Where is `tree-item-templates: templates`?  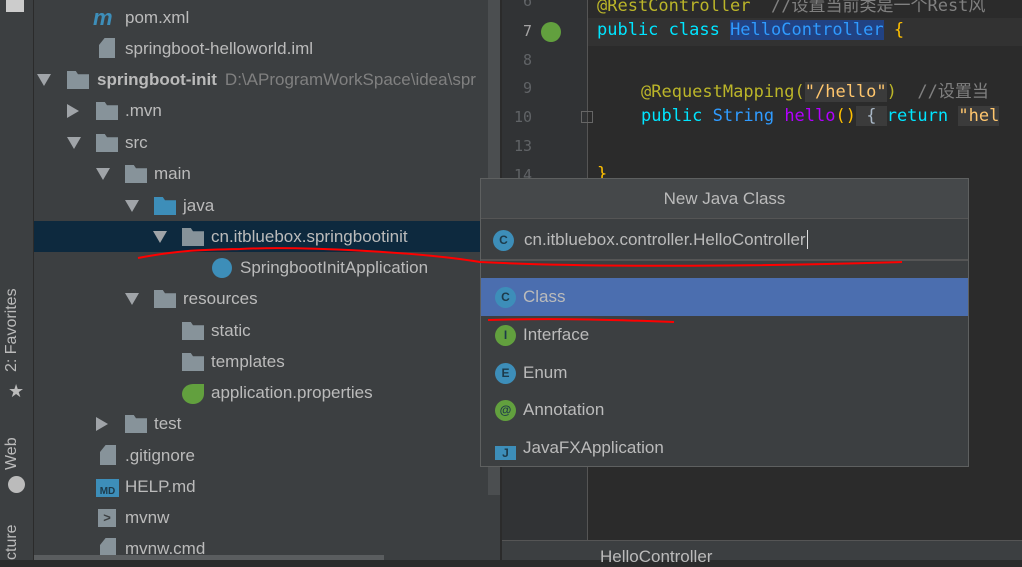
tree-item-templates: templates is located at coordinates (261, 361).